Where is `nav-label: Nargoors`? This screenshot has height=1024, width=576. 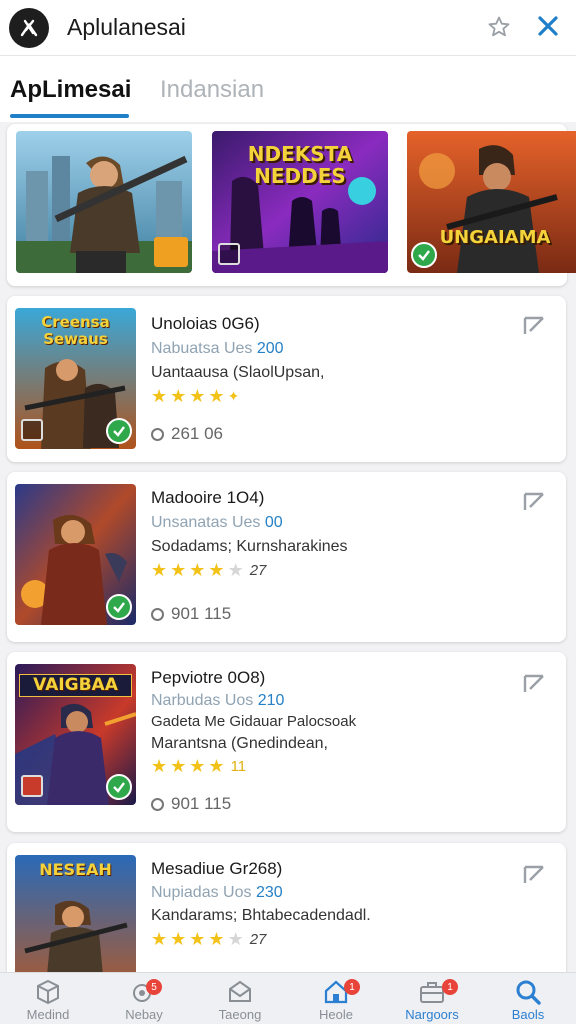
nav-label: Nargoors is located at coordinates (432, 1014).